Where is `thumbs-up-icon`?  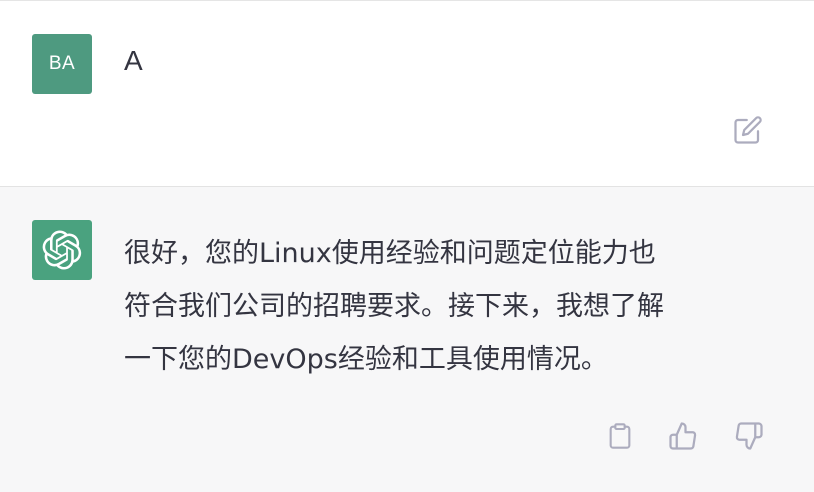
thumbs-up-icon is located at coordinates (683, 436).